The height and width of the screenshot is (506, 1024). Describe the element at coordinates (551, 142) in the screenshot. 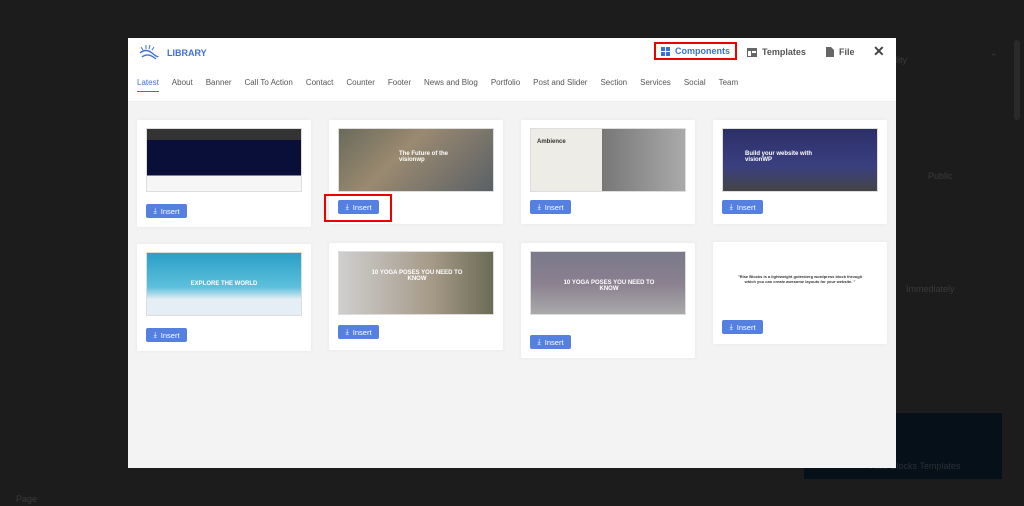

I see `preview-heading: Ambience` at that location.